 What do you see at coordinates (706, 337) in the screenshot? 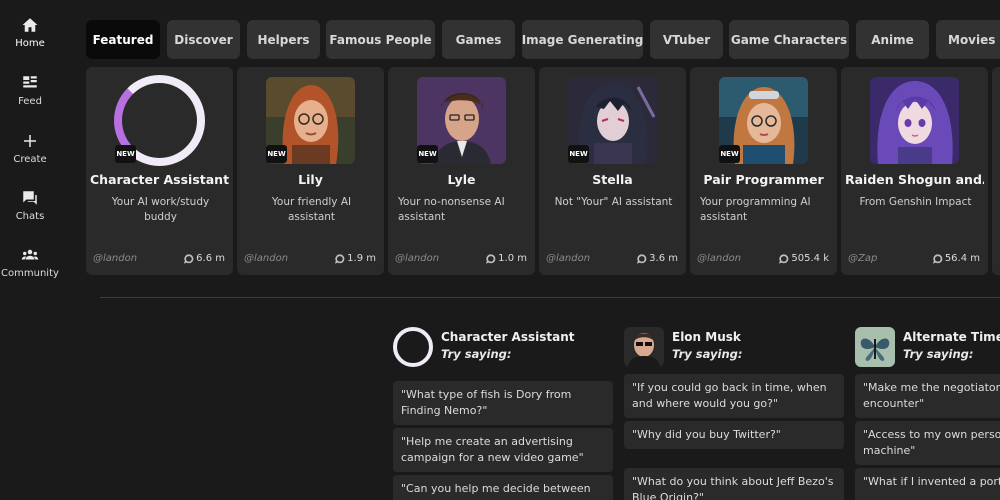
I see `suggestion-character-name: Elon Musk` at bounding box center [706, 337].